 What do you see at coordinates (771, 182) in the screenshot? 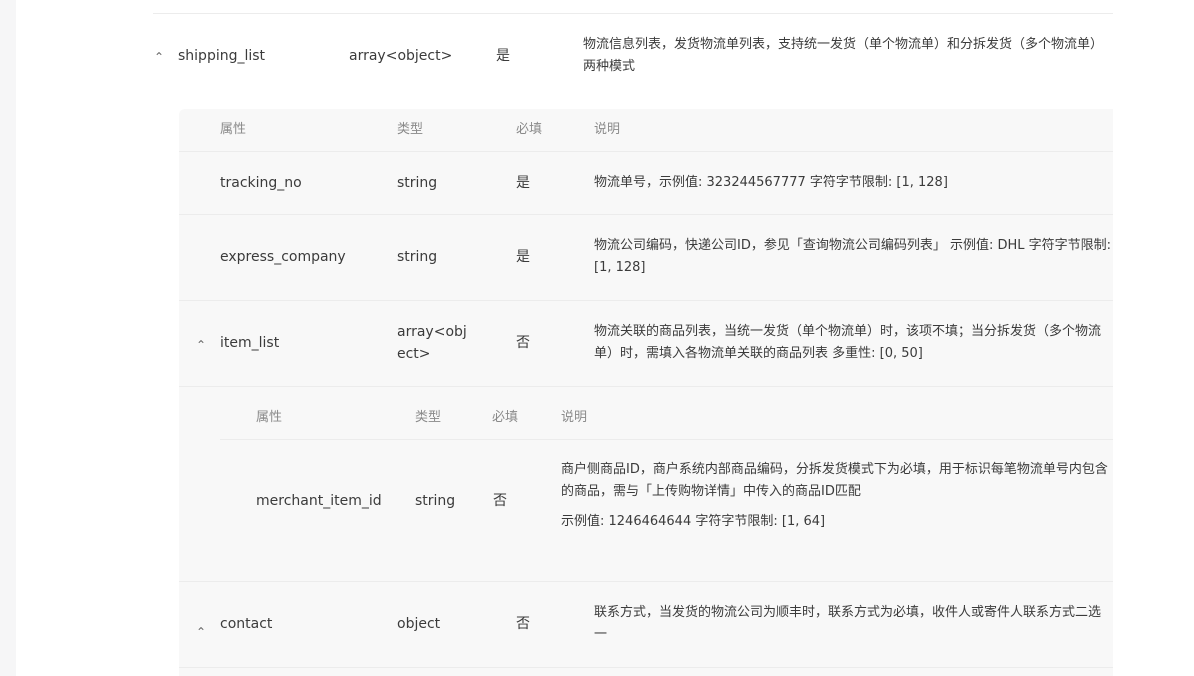
I see `row-description: 物流单号，示例值: 323244567777 字符字节限制: [1, 128]` at bounding box center [771, 182].